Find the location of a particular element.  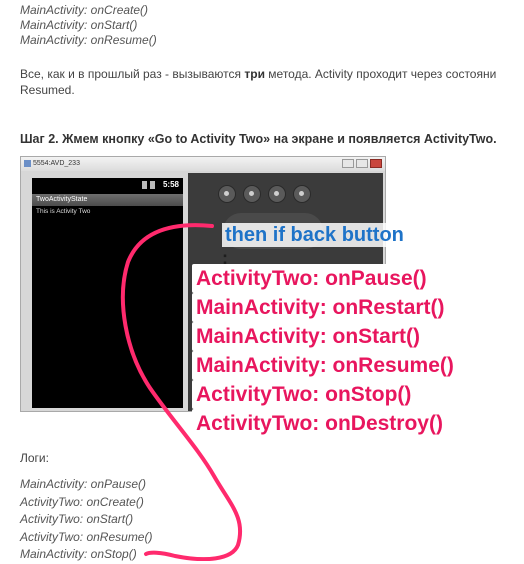

emulator-titlebar: 5554:AVD_233 is located at coordinates (203, 164).